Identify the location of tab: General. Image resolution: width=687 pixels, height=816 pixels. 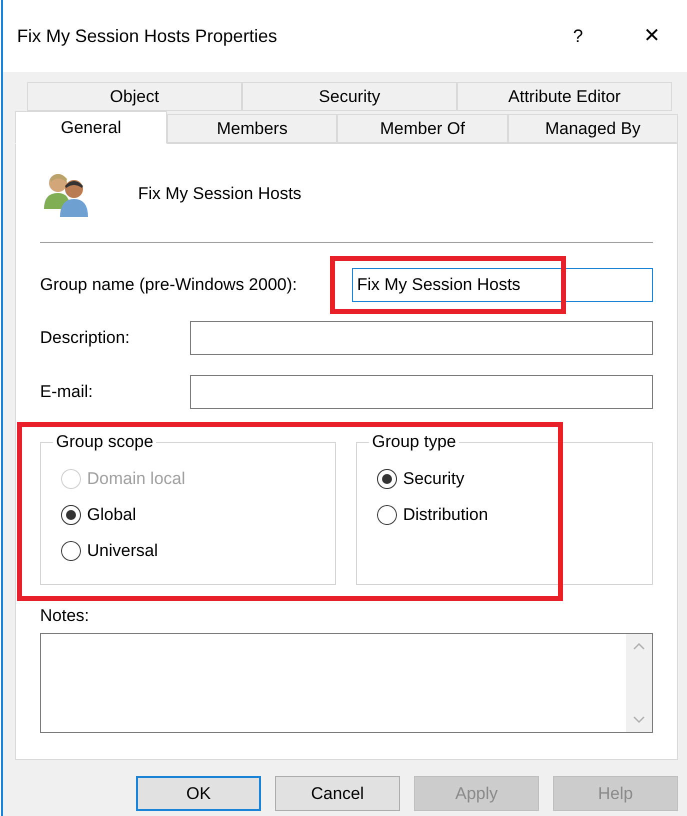
(91, 127).